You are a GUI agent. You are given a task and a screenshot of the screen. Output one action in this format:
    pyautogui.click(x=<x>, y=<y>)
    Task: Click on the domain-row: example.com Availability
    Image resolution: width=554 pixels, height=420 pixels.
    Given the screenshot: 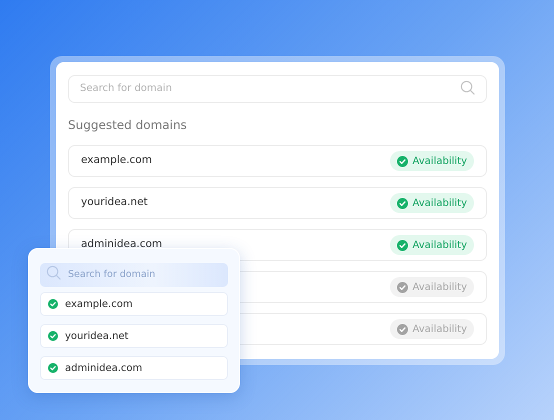 What is the action you would take?
    pyautogui.click(x=277, y=161)
    